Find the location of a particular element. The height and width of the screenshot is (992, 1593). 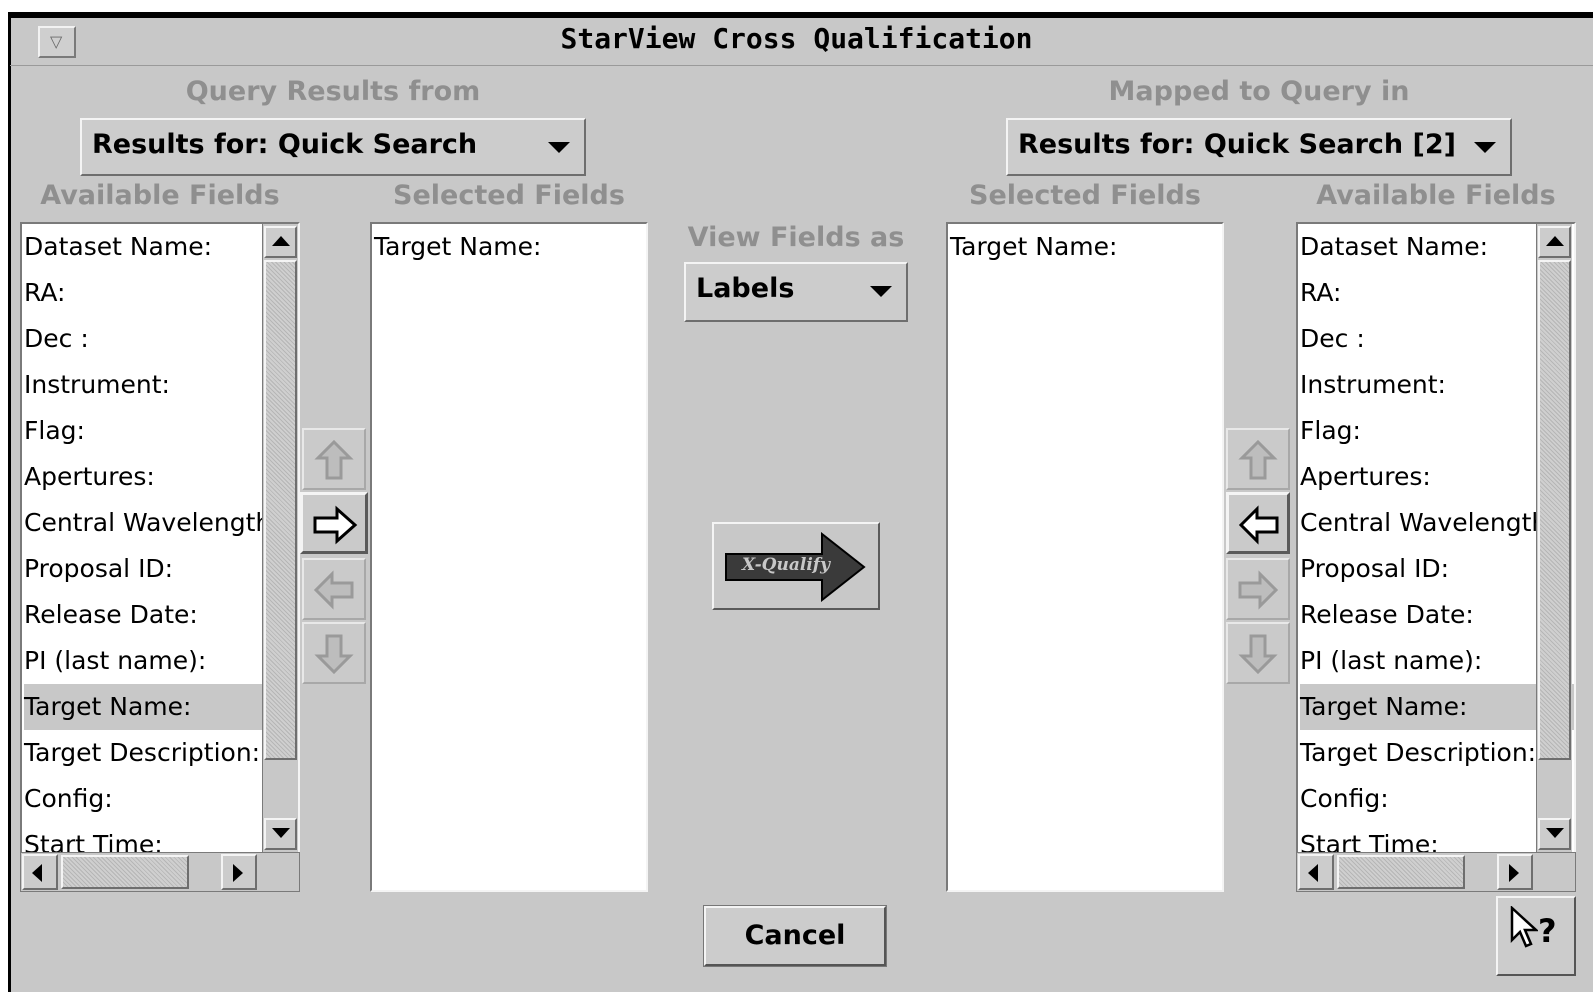

right-move-left-button is located at coordinates (1258, 523).